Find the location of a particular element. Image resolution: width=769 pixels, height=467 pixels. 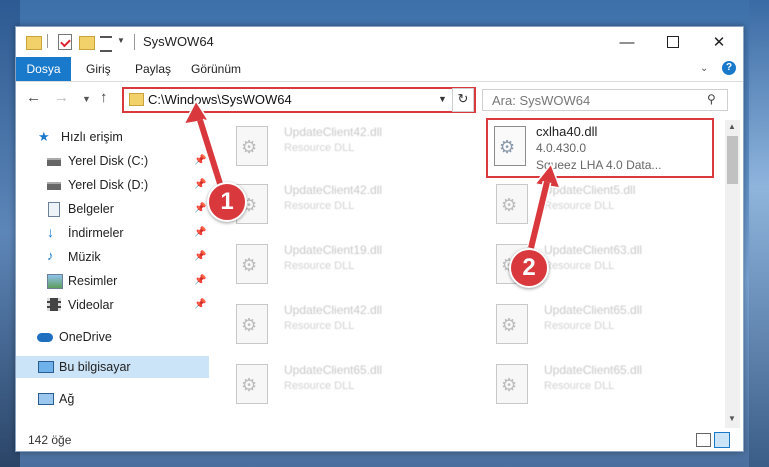

quick-access-dropdown-icon: ▼ is located at coordinates (121, 44).